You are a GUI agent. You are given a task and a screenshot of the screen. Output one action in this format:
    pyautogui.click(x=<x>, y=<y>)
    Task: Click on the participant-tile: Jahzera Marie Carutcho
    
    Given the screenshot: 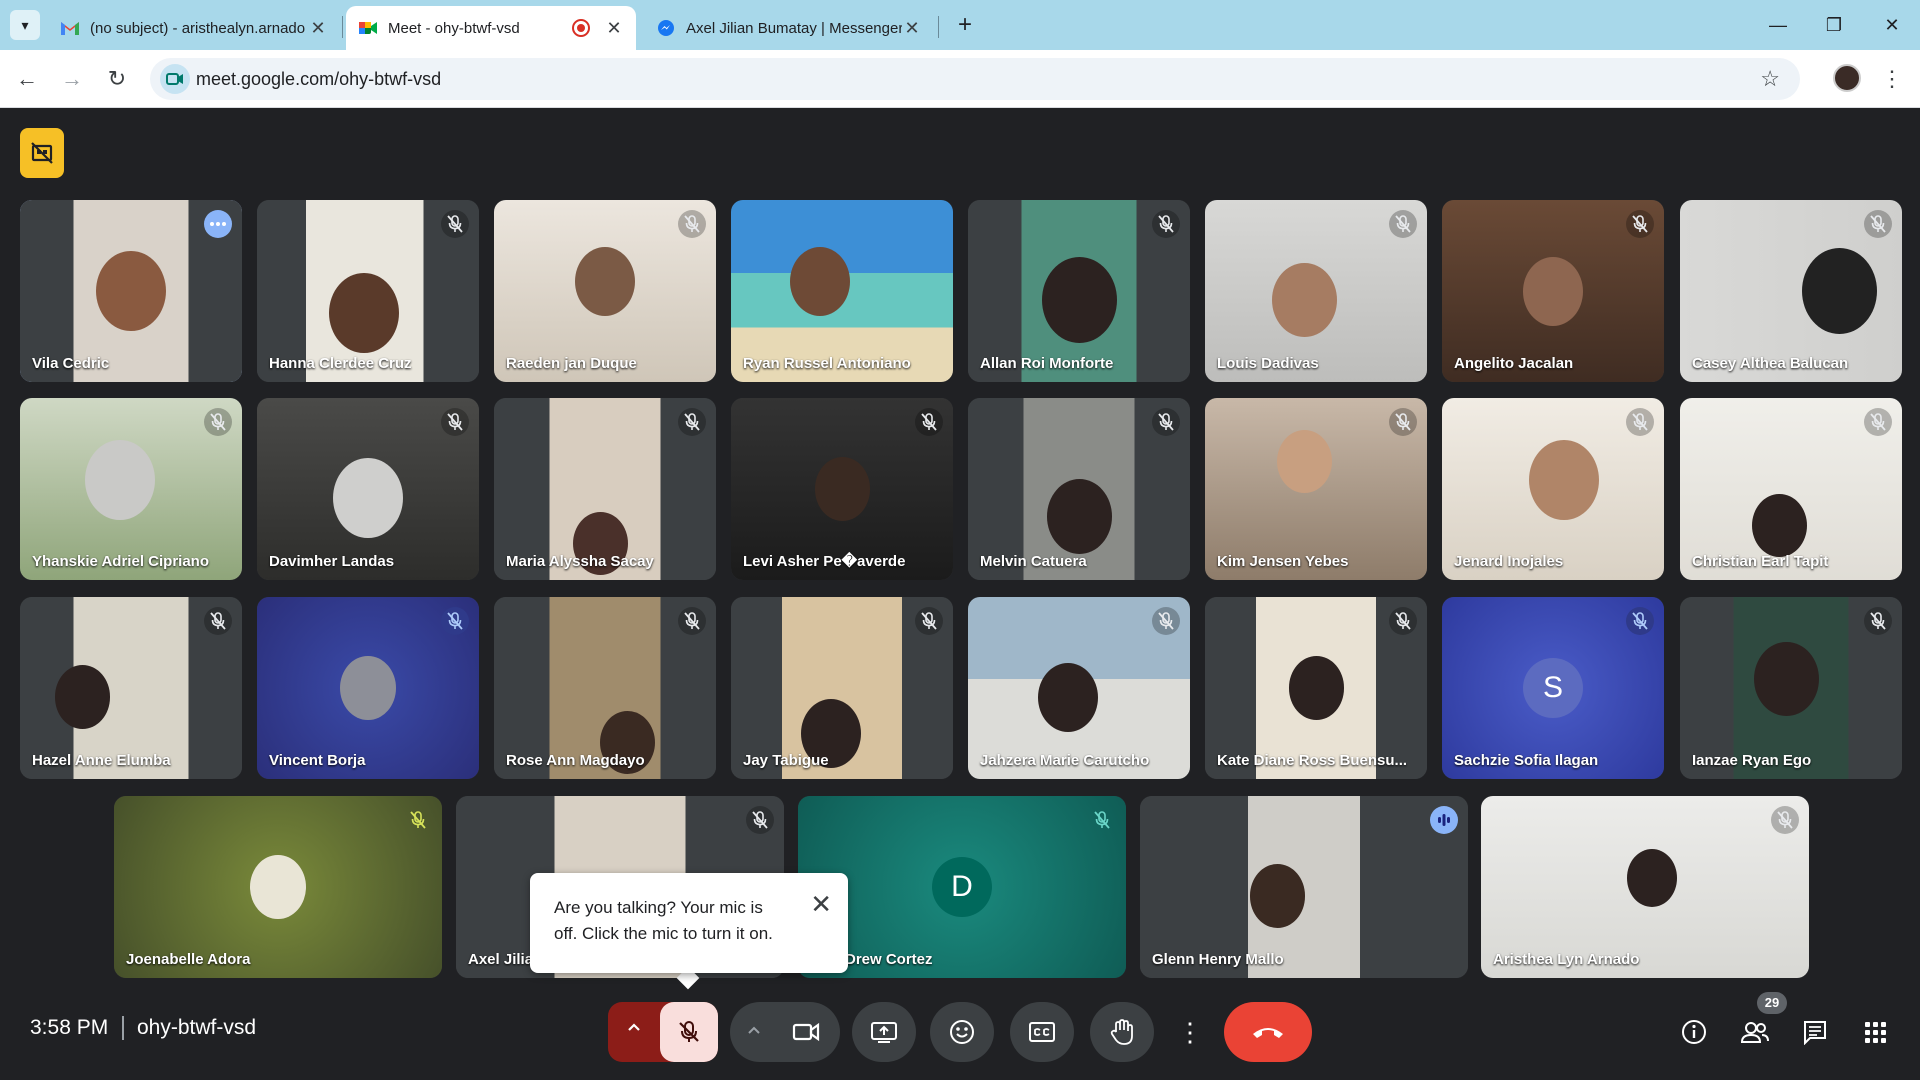 What is the action you would take?
    pyautogui.click(x=1079, y=688)
    